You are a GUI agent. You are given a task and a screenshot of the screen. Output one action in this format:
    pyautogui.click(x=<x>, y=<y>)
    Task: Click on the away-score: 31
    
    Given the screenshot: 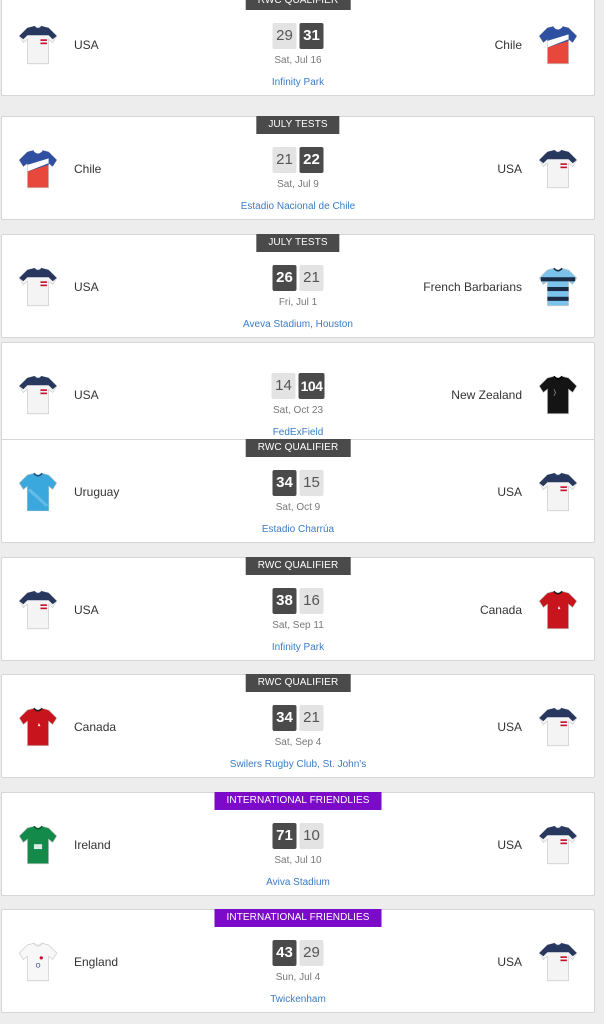 What is the action you would take?
    pyautogui.click(x=311, y=36)
    